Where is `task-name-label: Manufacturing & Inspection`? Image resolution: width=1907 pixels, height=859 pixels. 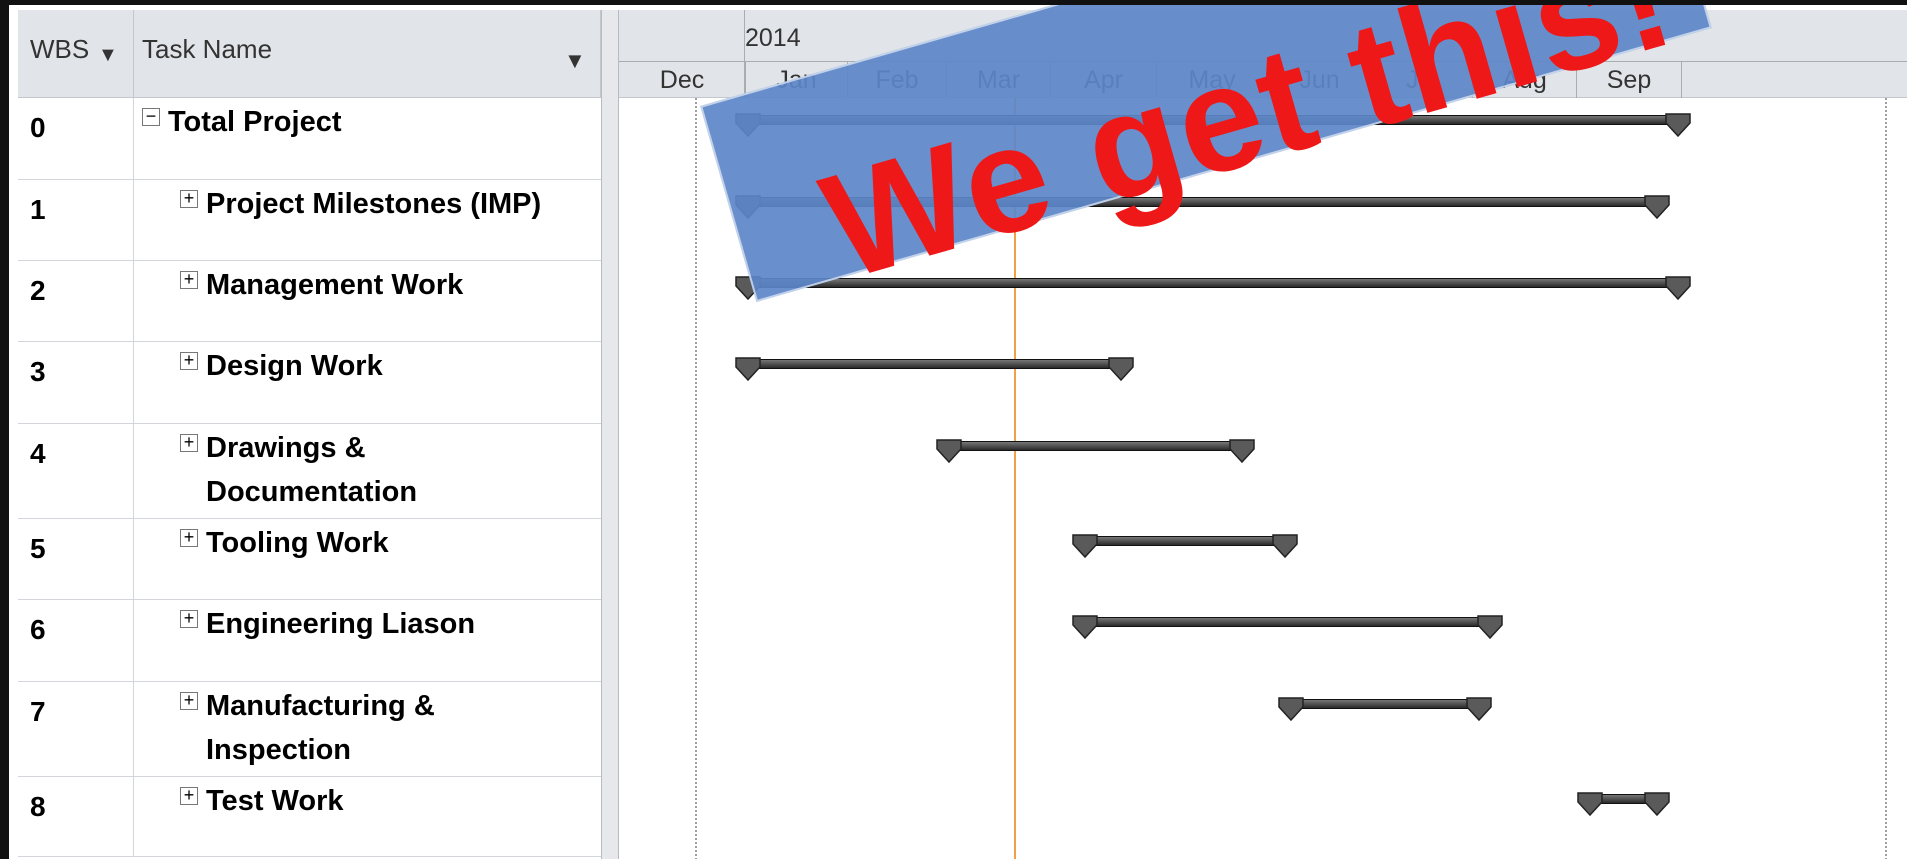
task-name-label: Manufacturing & Inspection is located at coordinates (320, 728).